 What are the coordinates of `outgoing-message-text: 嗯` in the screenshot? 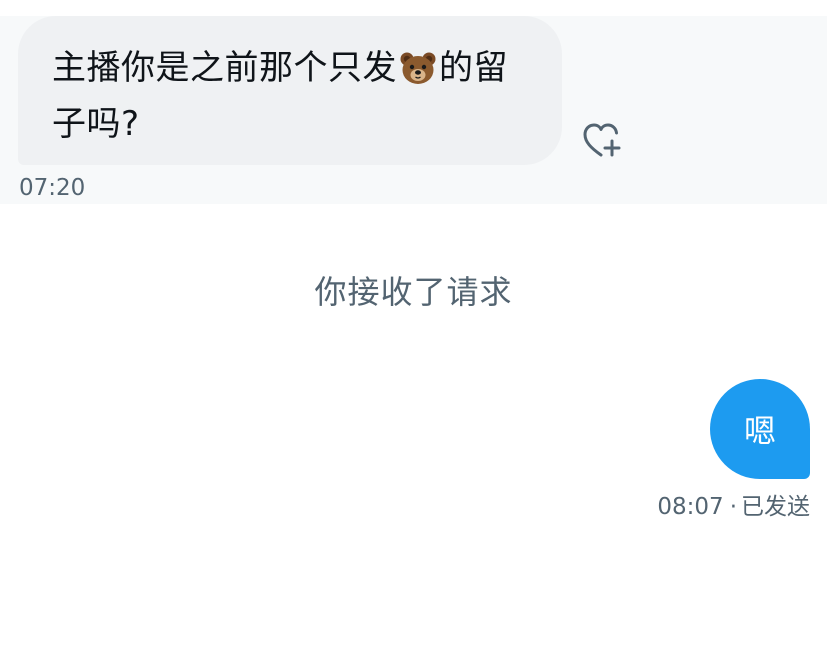 It's located at (759, 431).